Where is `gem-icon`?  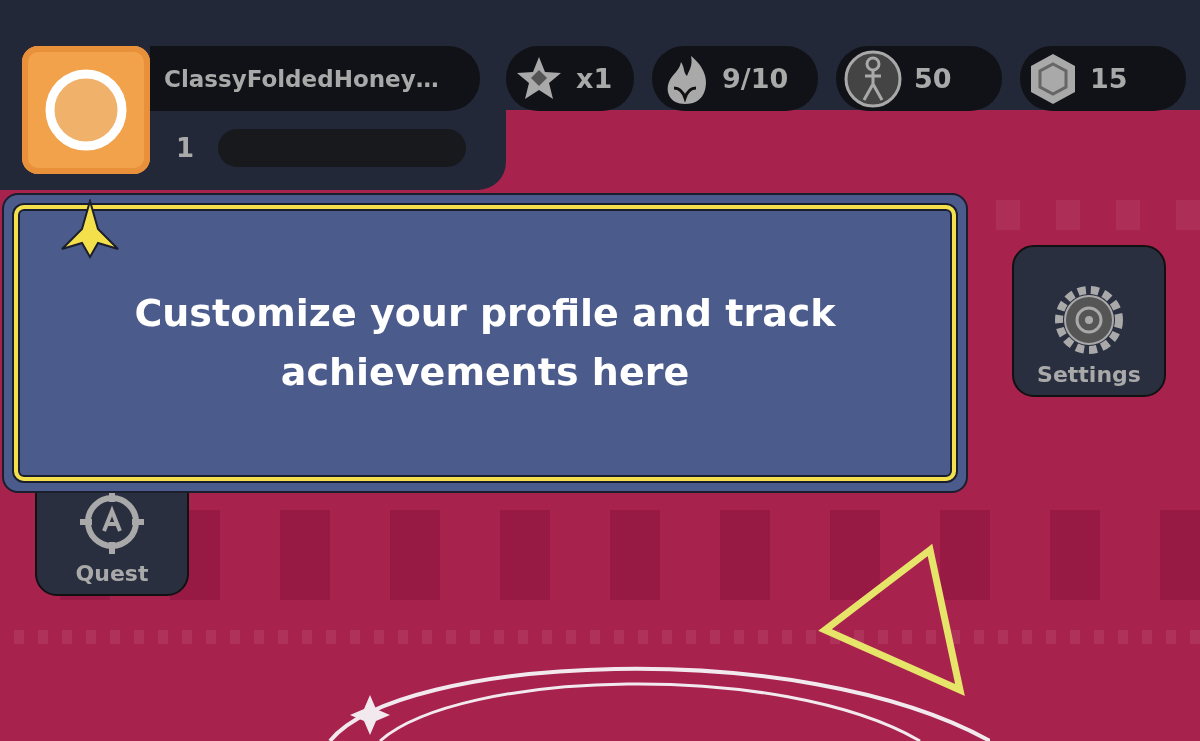 gem-icon is located at coordinates (1053, 78).